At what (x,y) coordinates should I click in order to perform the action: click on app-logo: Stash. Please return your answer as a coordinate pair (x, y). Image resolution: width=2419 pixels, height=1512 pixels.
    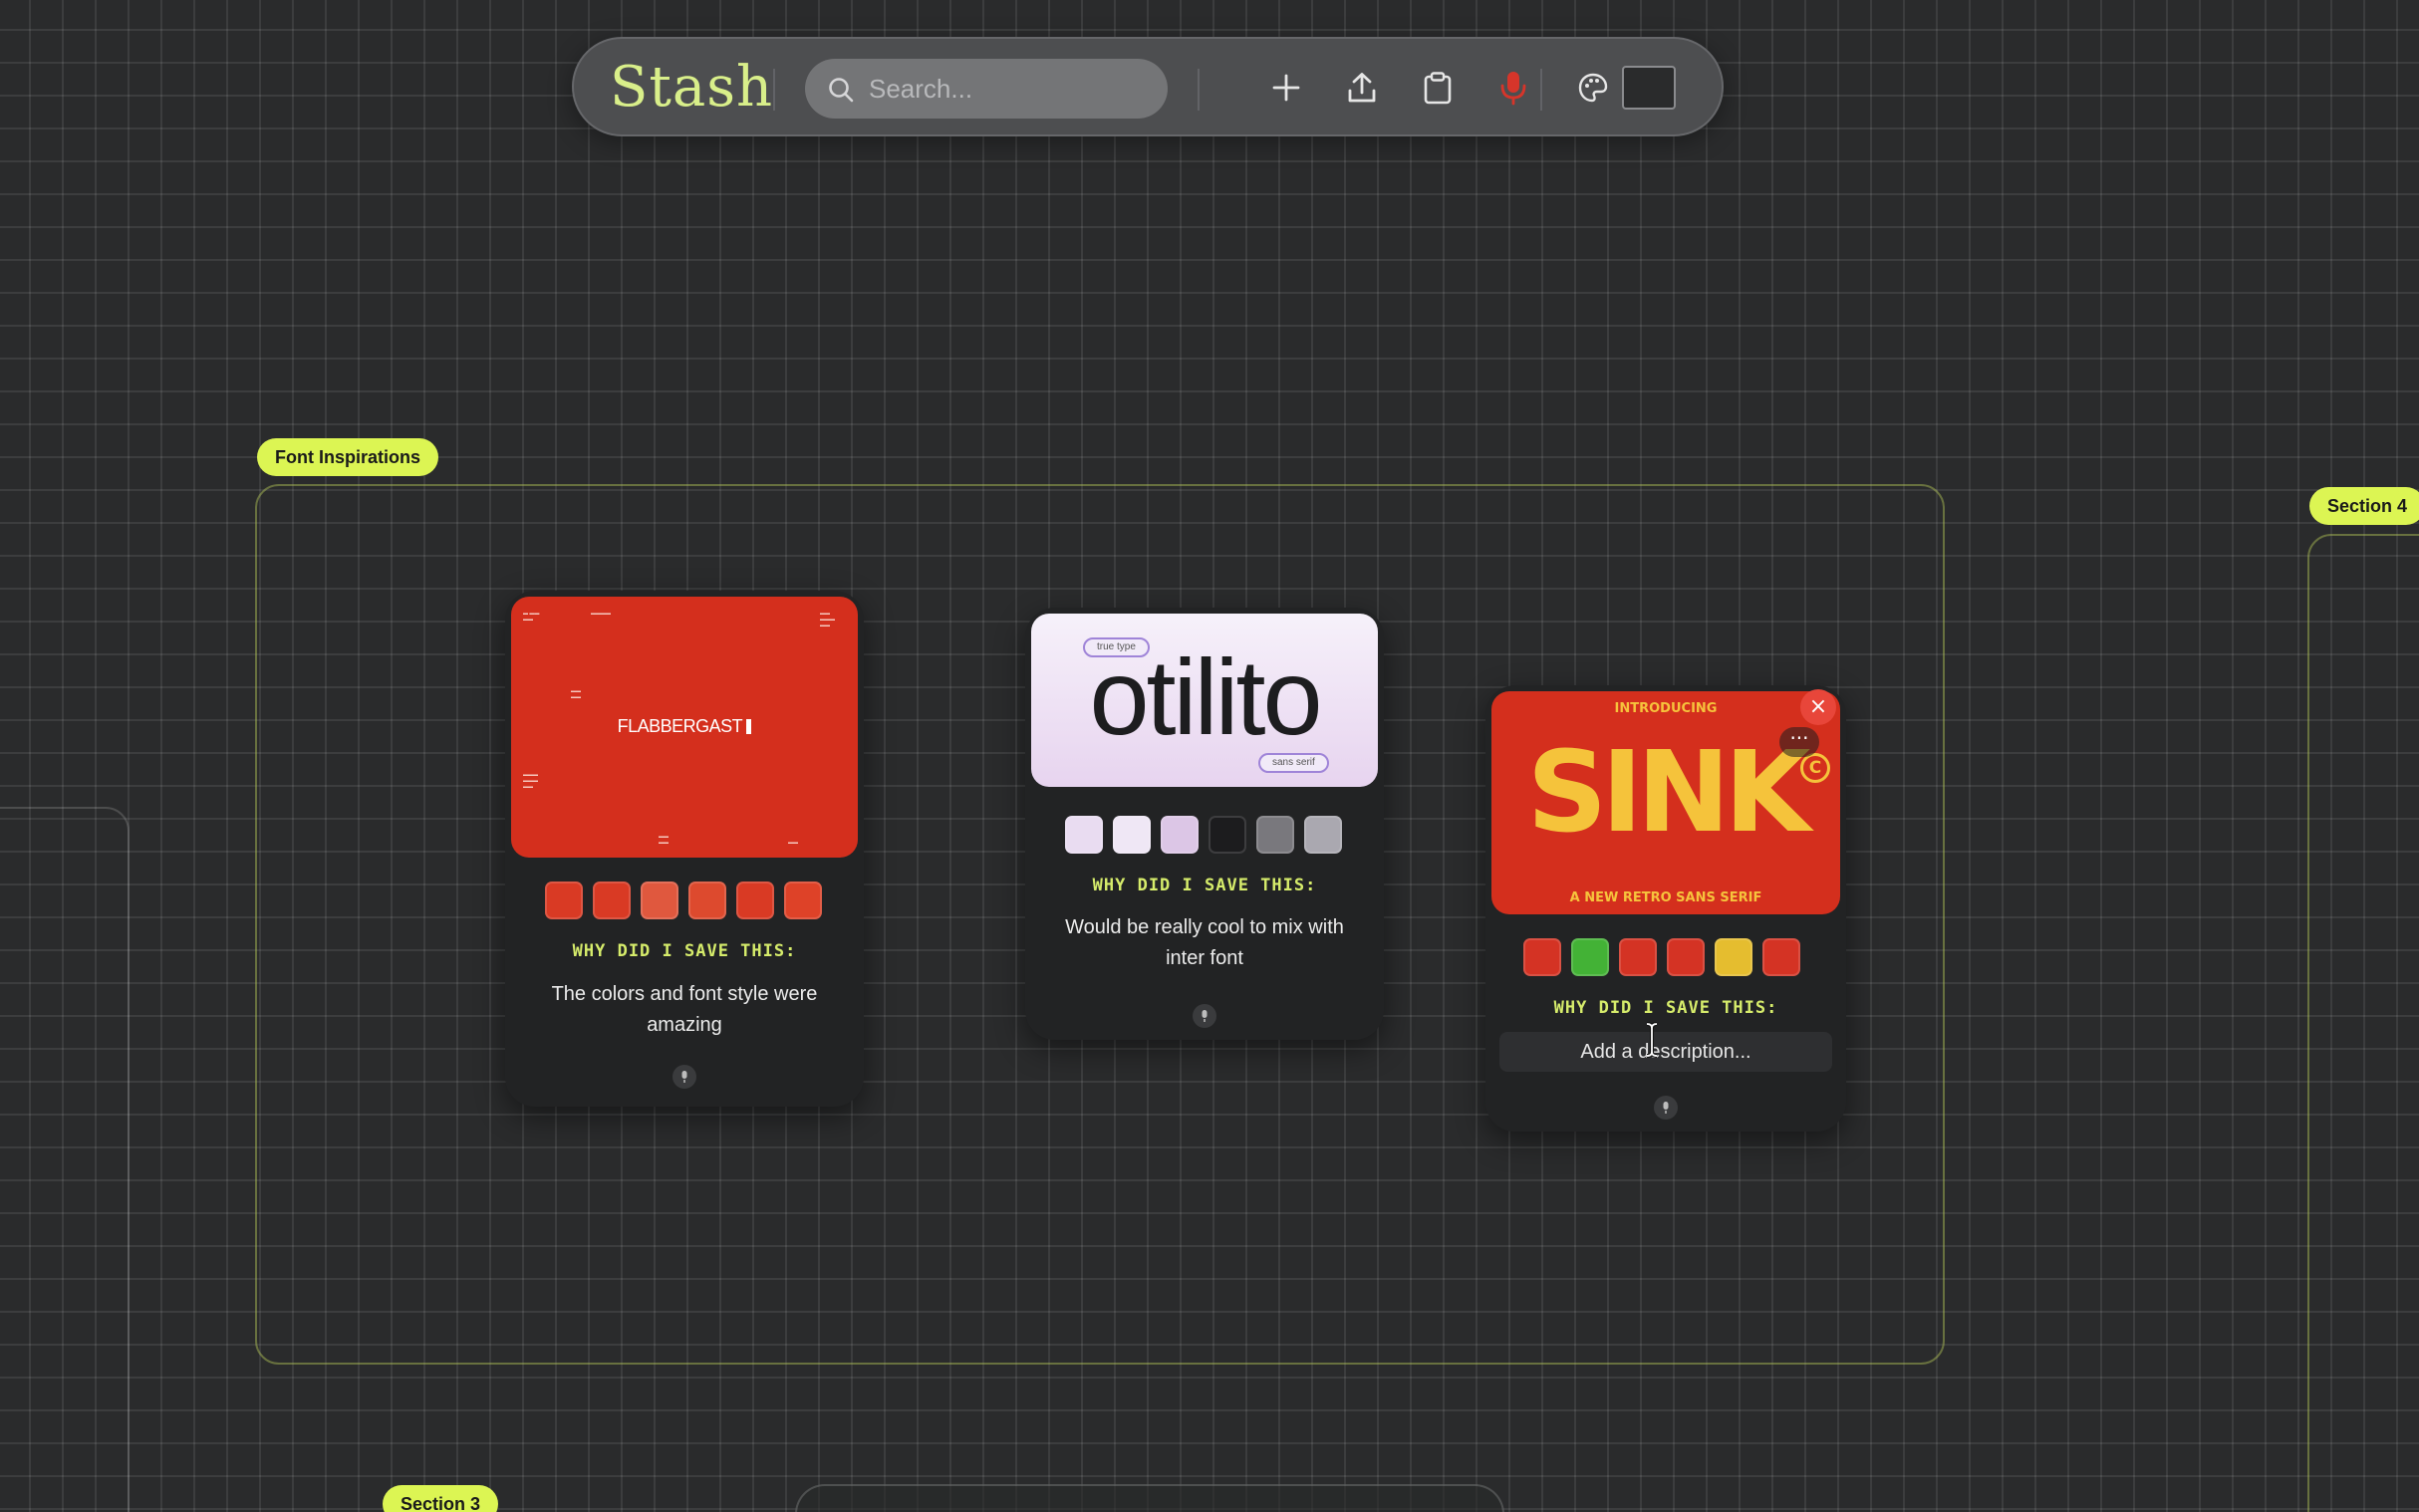
    Looking at the image, I should click on (692, 88).